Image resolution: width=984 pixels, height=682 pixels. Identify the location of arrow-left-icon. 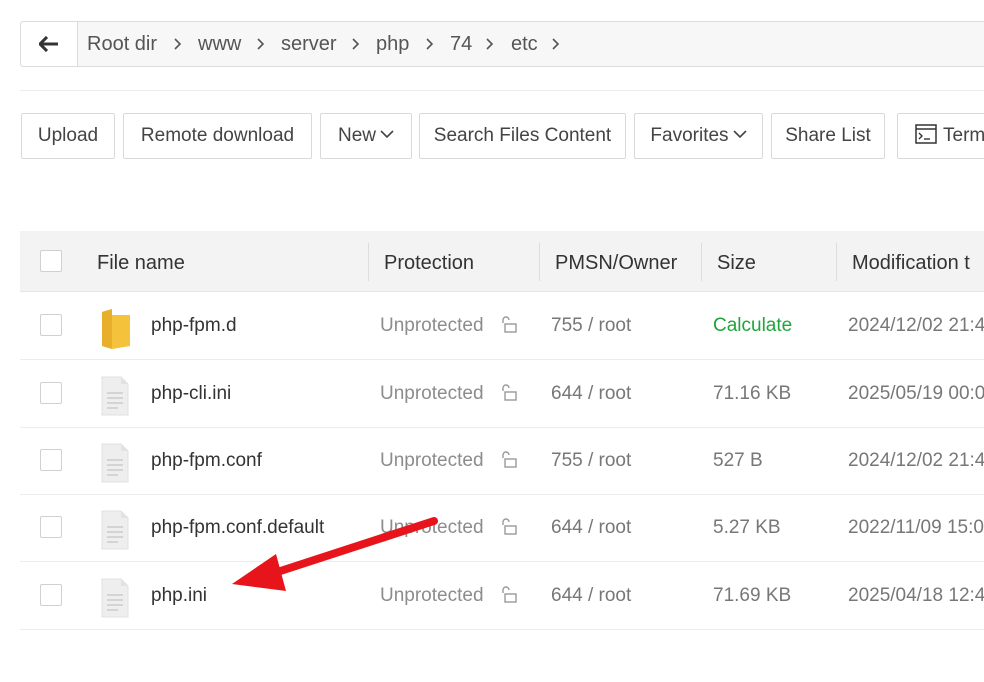
(48, 44).